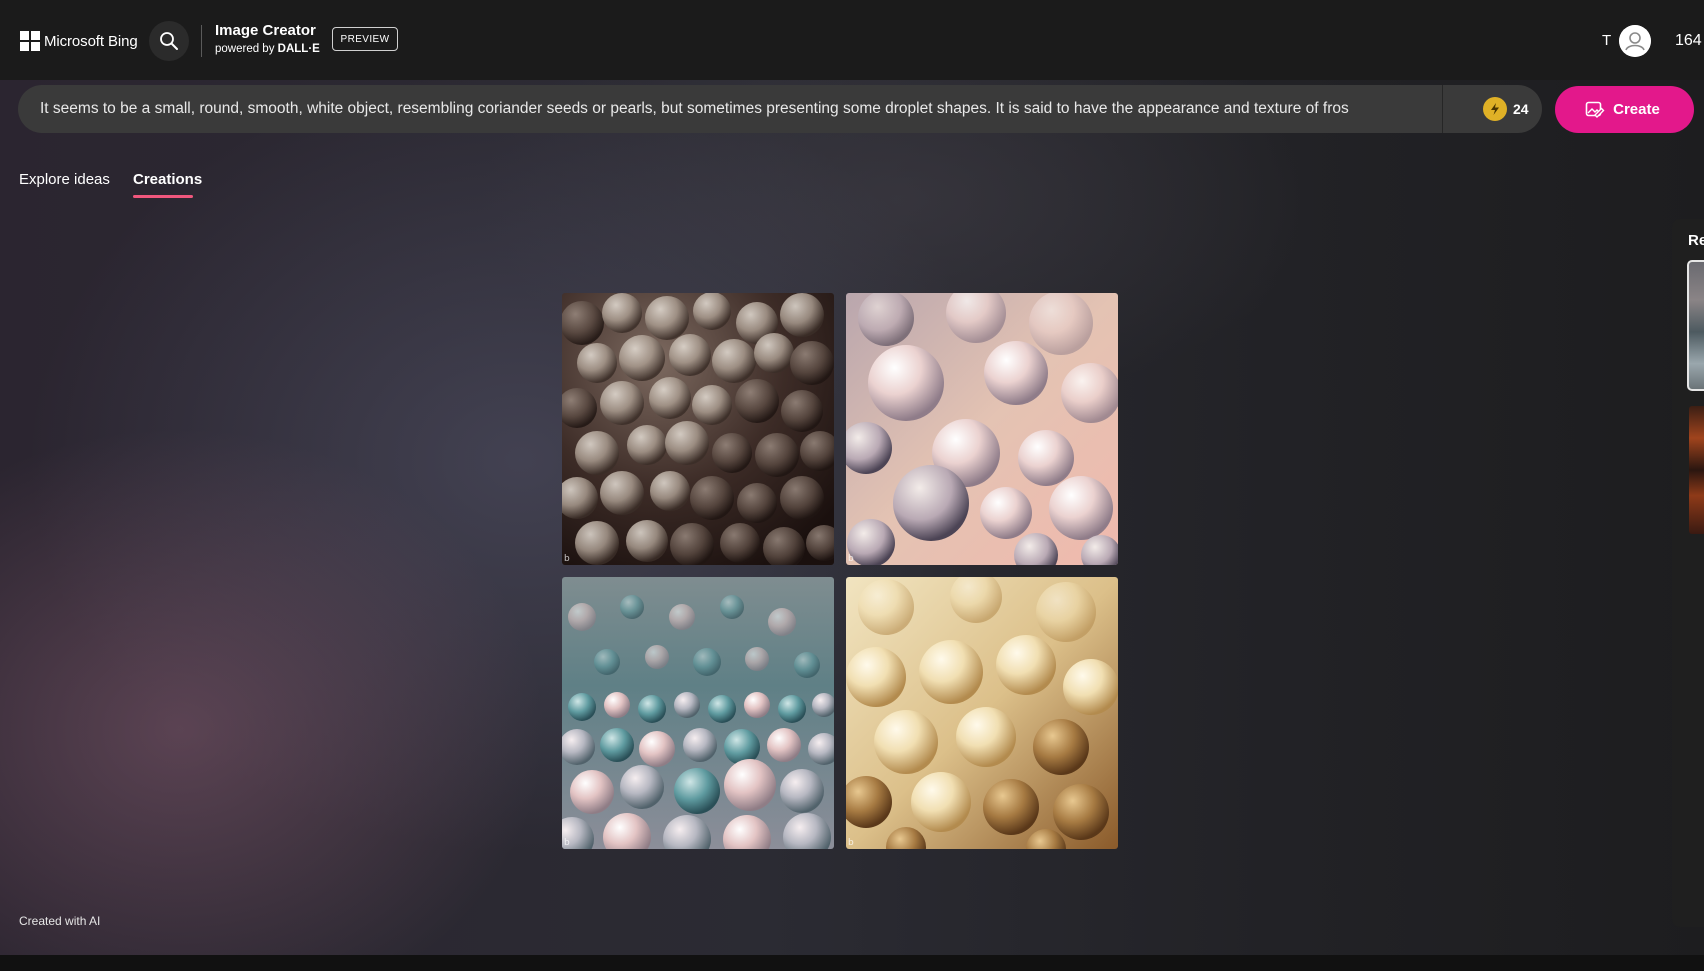 The image size is (1704, 971). I want to click on search-icon, so click(169, 41).